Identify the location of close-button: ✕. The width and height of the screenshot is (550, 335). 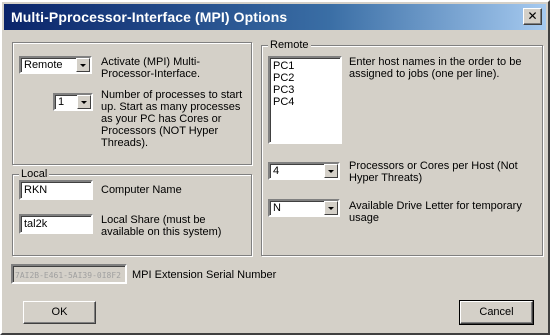
(532, 16).